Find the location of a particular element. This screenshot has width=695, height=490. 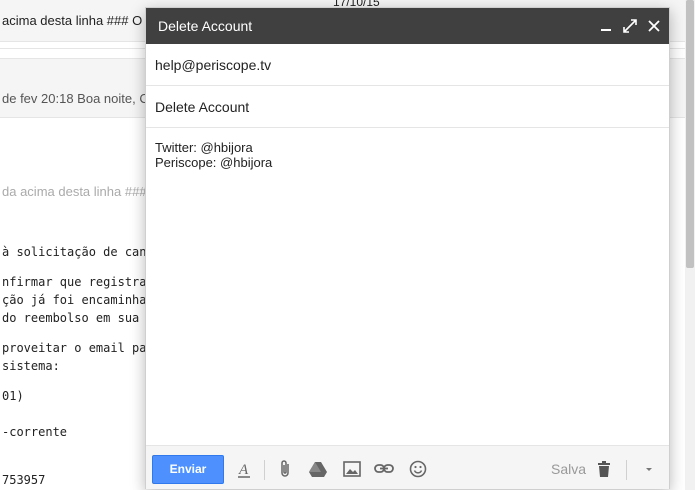

compose-toolbar: Enviar A Salva is located at coordinates (407, 467).